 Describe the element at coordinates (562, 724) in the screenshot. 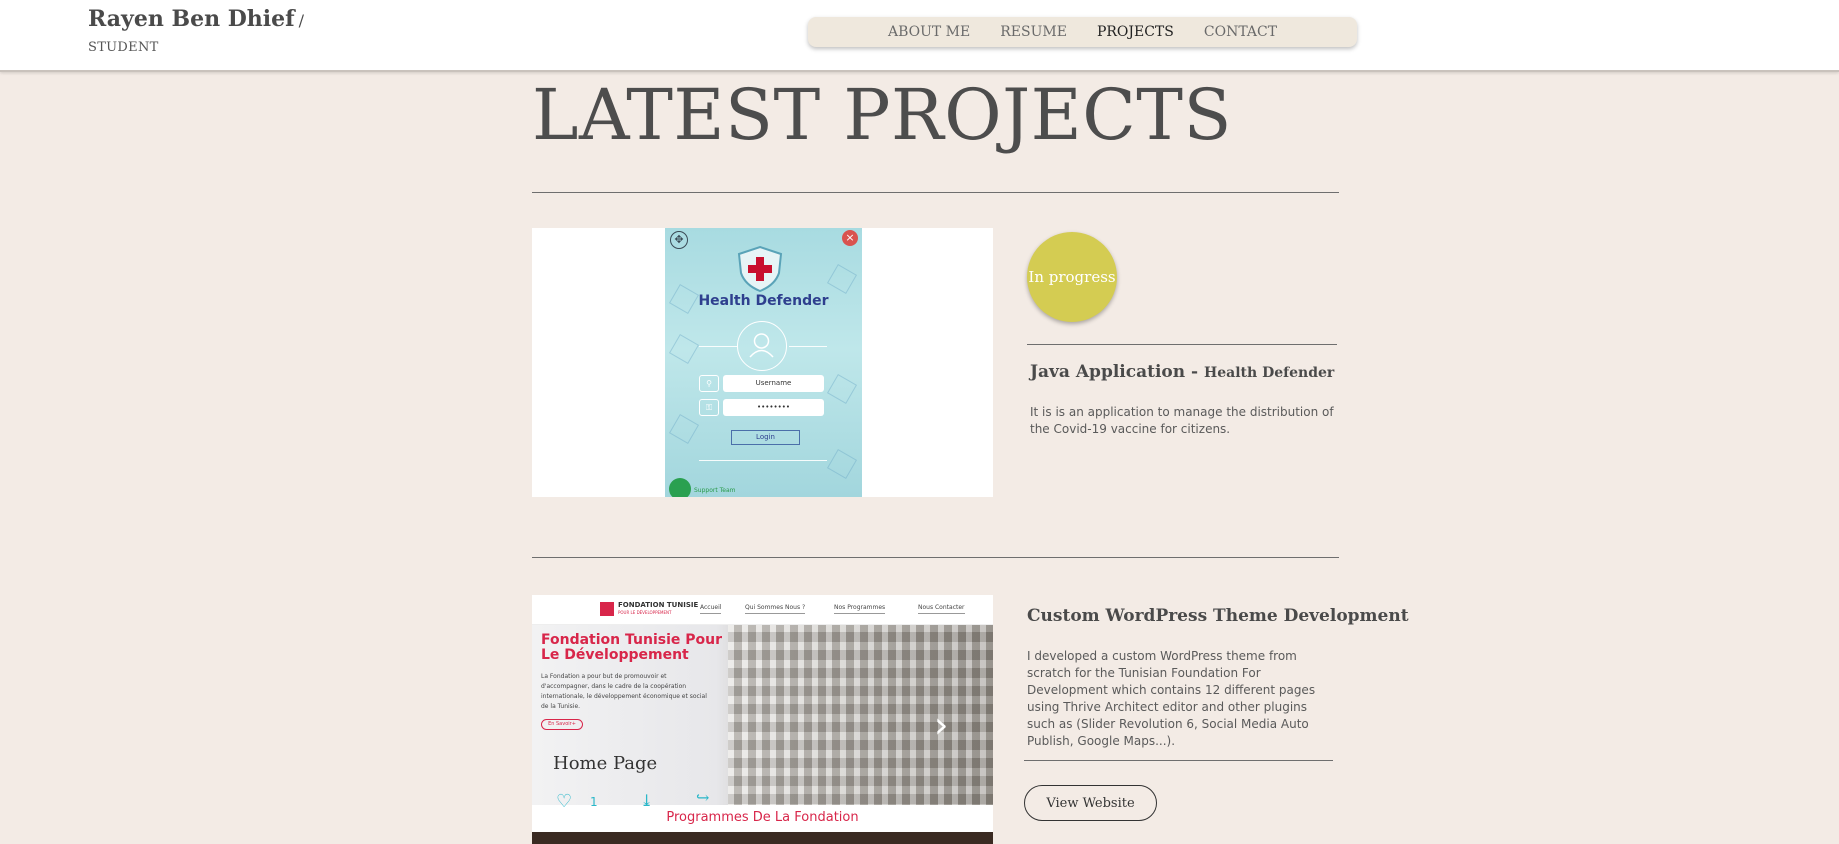

I see `learn-more-button: En Savoir+` at that location.